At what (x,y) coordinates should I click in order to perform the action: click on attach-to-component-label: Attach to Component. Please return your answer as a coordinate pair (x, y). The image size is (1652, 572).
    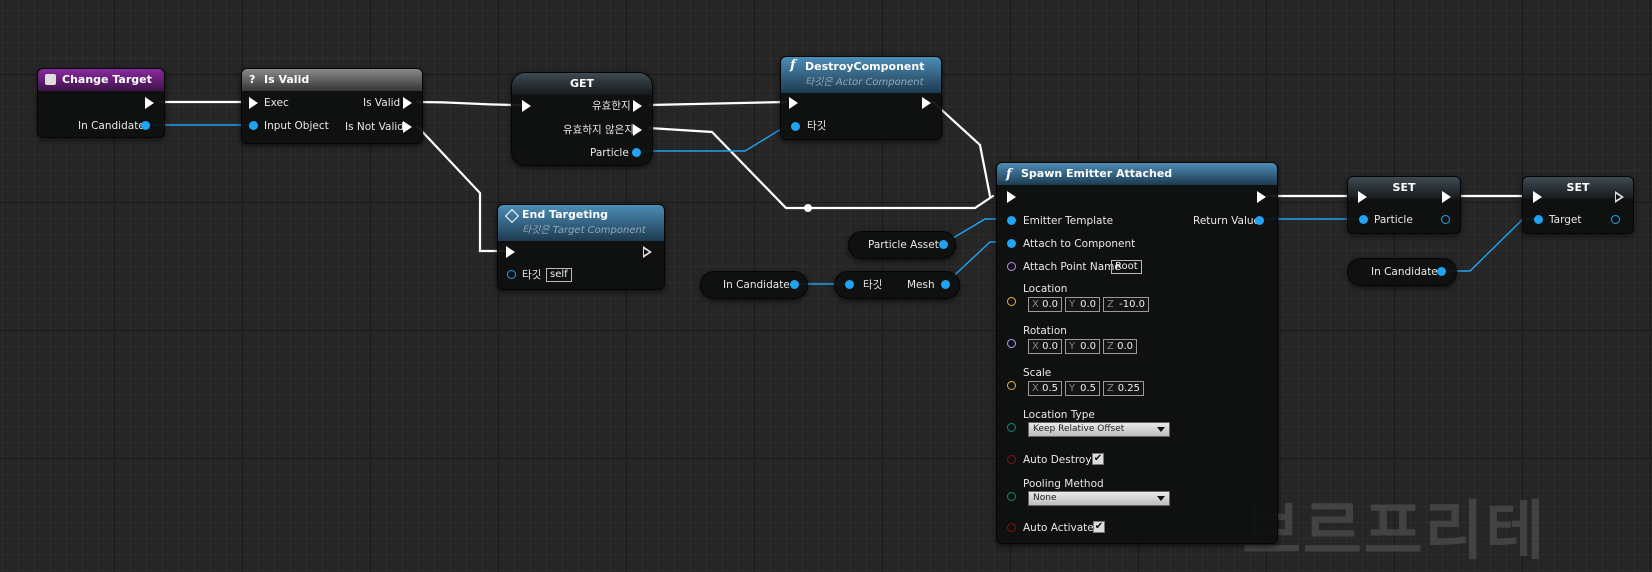
    Looking at the image, I should click on (1079, 244).